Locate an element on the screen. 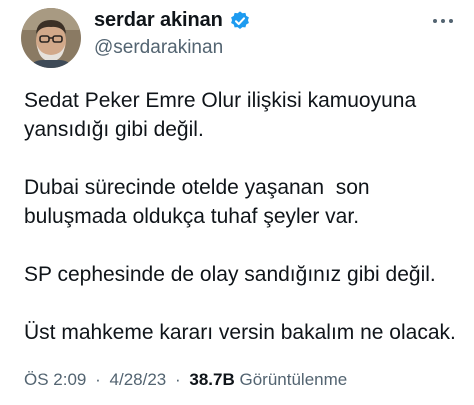 The image size is (474, 405). avatar is located at coordinates (51, 38).